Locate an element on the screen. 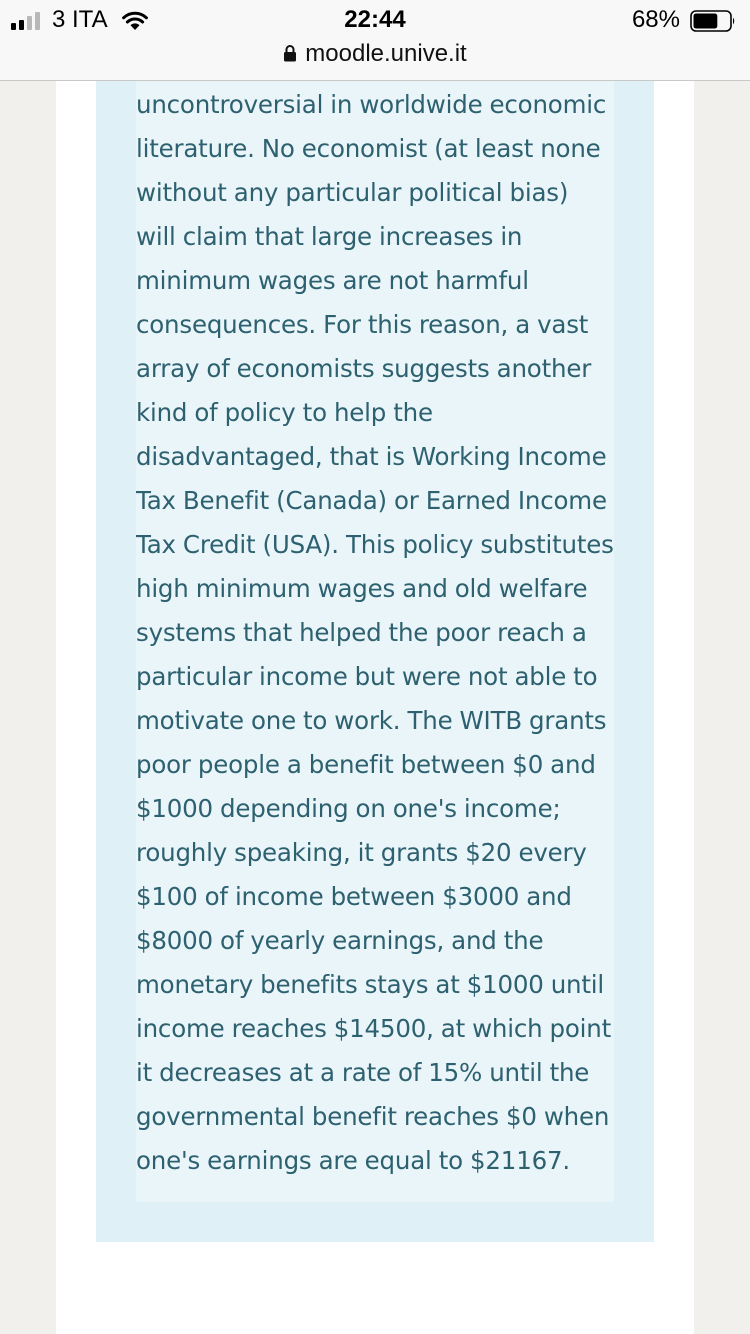 This screenshot has width=750, height=1334. text-line: high minimum wages and old welfare is located at coordinates (362, 588).